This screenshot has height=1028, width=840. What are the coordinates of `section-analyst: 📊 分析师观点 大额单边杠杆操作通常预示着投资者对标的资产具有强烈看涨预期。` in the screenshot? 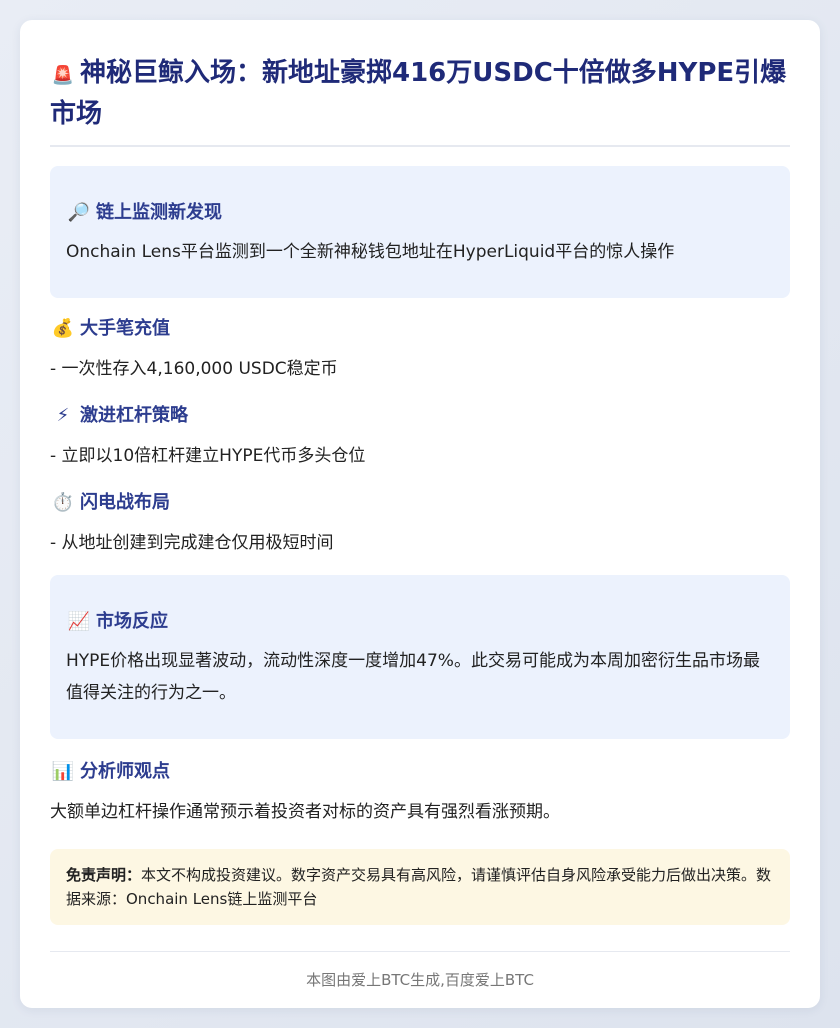 It's located at (420, 792).